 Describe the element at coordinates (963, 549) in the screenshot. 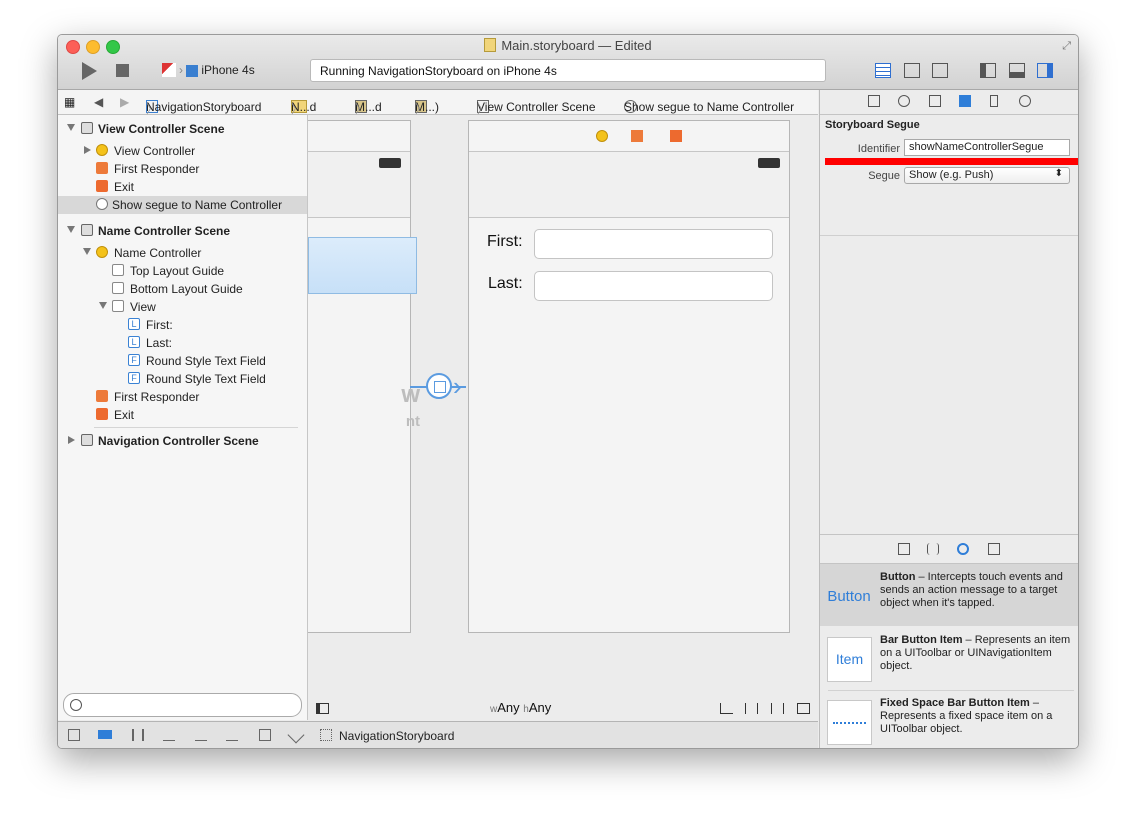

I see `object-library-icon` at that location.